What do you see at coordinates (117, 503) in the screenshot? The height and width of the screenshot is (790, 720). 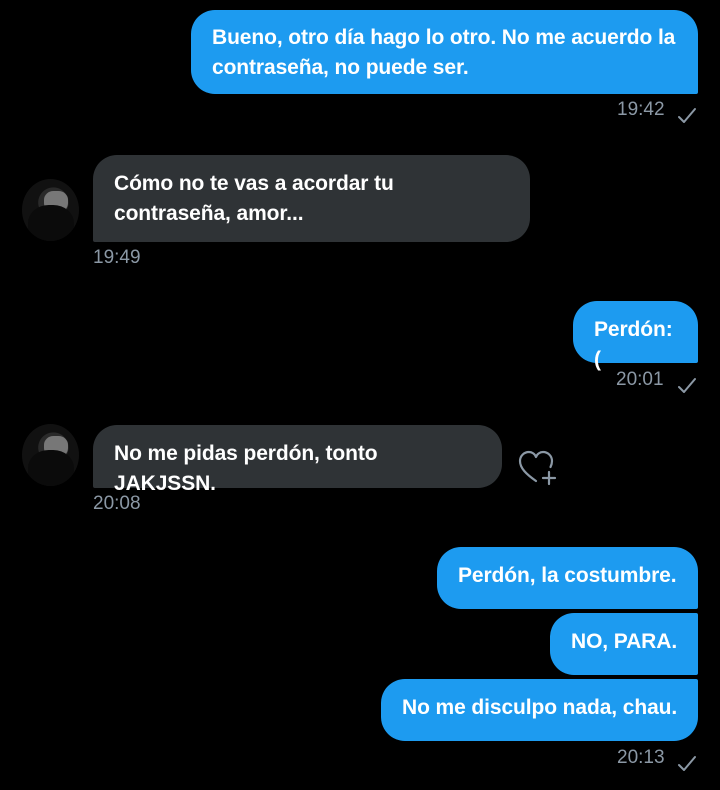 I see `message-timestamp: 20:08` at bounding box center [117, 503].